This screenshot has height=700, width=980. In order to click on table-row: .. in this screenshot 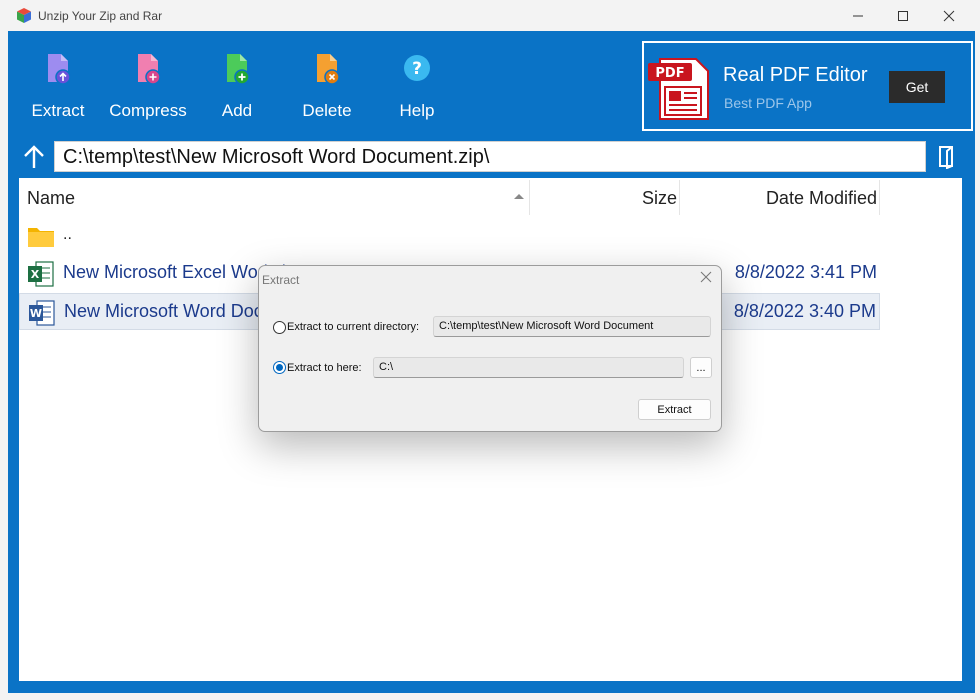, I will do `click(449, 235)`.